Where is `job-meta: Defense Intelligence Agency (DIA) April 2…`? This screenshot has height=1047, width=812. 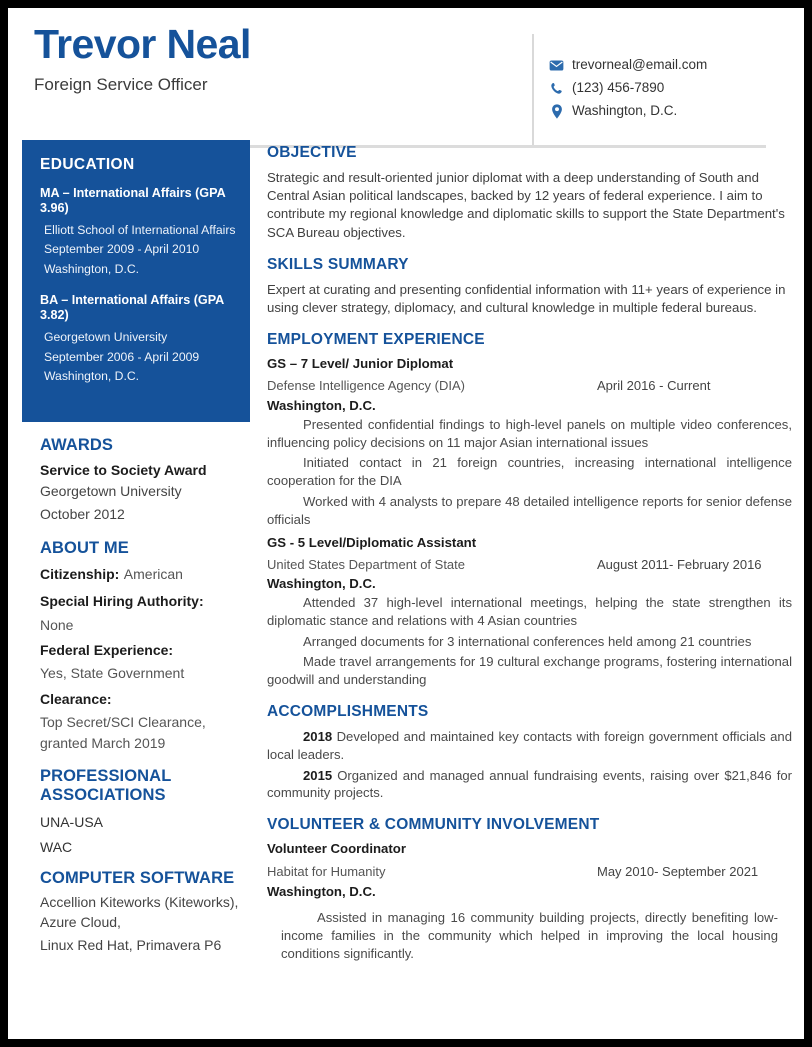
job-meta: Defense Intelligence Agency (DIA) April 2… is located at coordinates (529, 386).